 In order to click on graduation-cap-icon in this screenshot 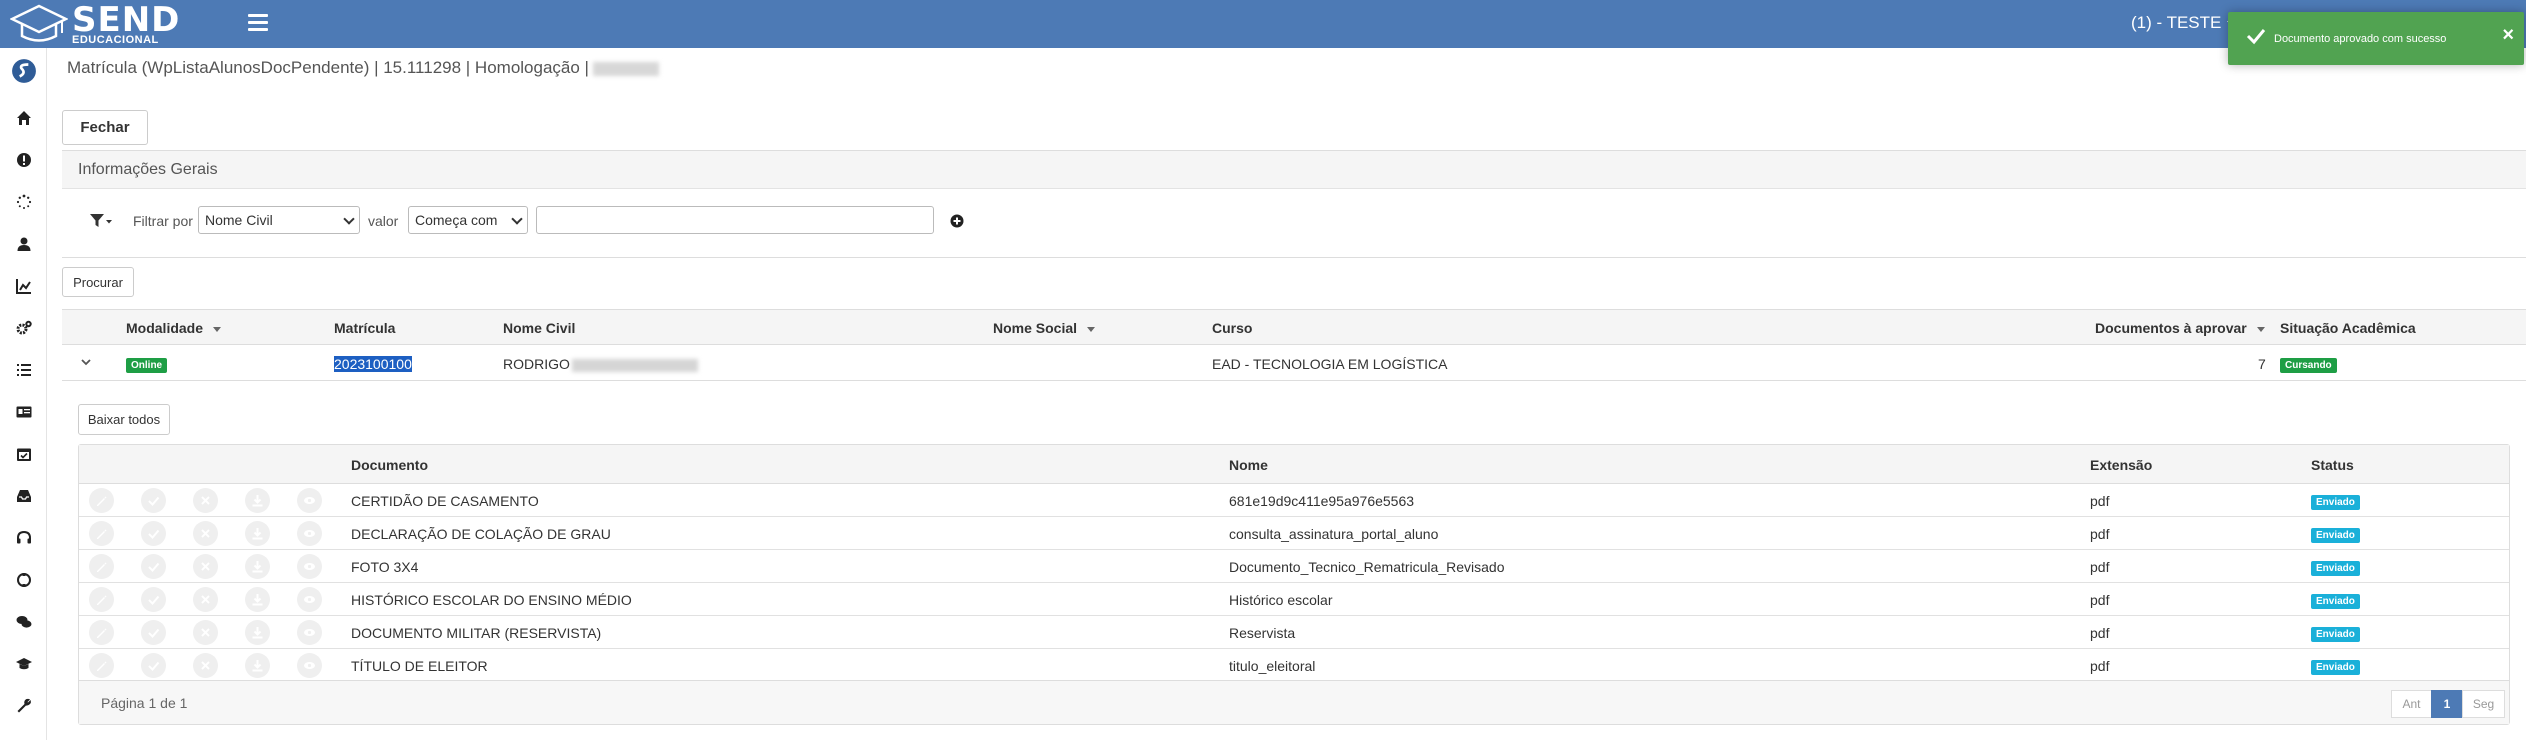, I will do `click(23, 664)`.